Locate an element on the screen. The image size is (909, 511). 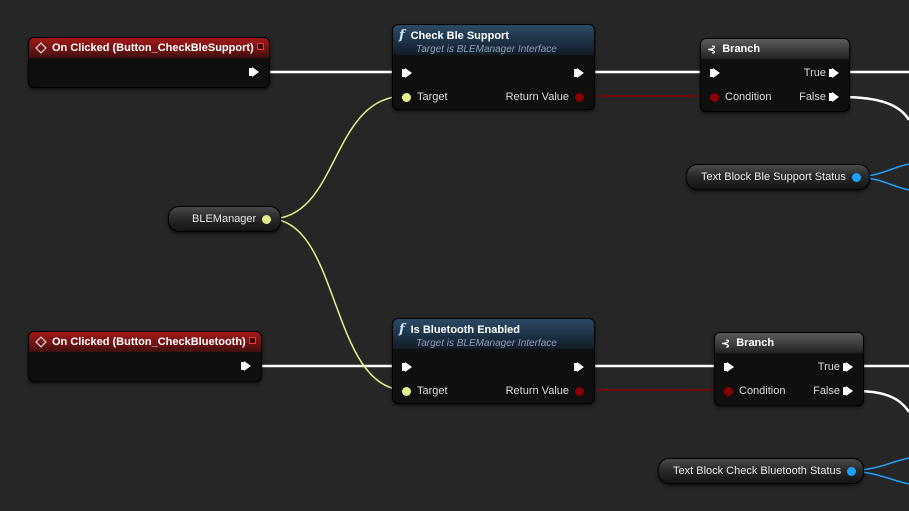
event-node-check-bluetooth: On Clicked (Button_CheckBluetooth) is located at coordinates (145, 356).